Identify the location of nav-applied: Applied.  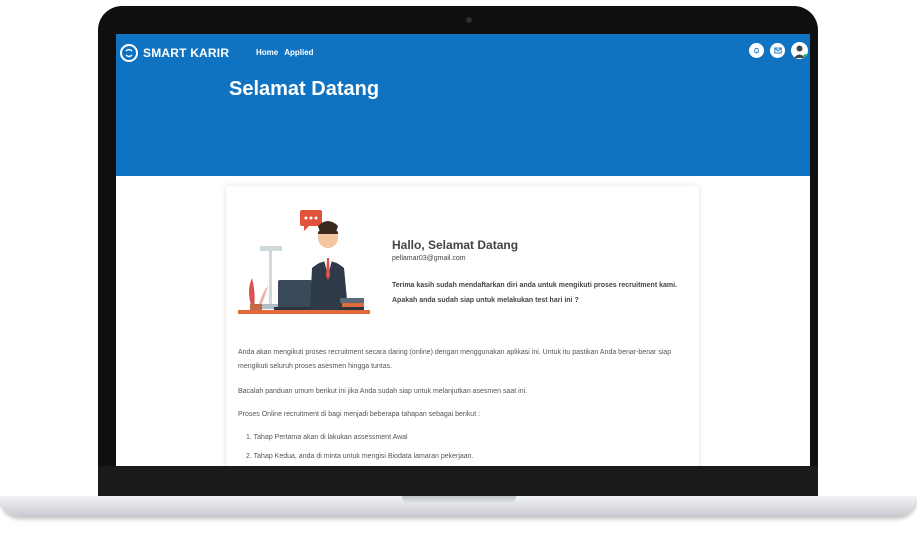
(298, 52).